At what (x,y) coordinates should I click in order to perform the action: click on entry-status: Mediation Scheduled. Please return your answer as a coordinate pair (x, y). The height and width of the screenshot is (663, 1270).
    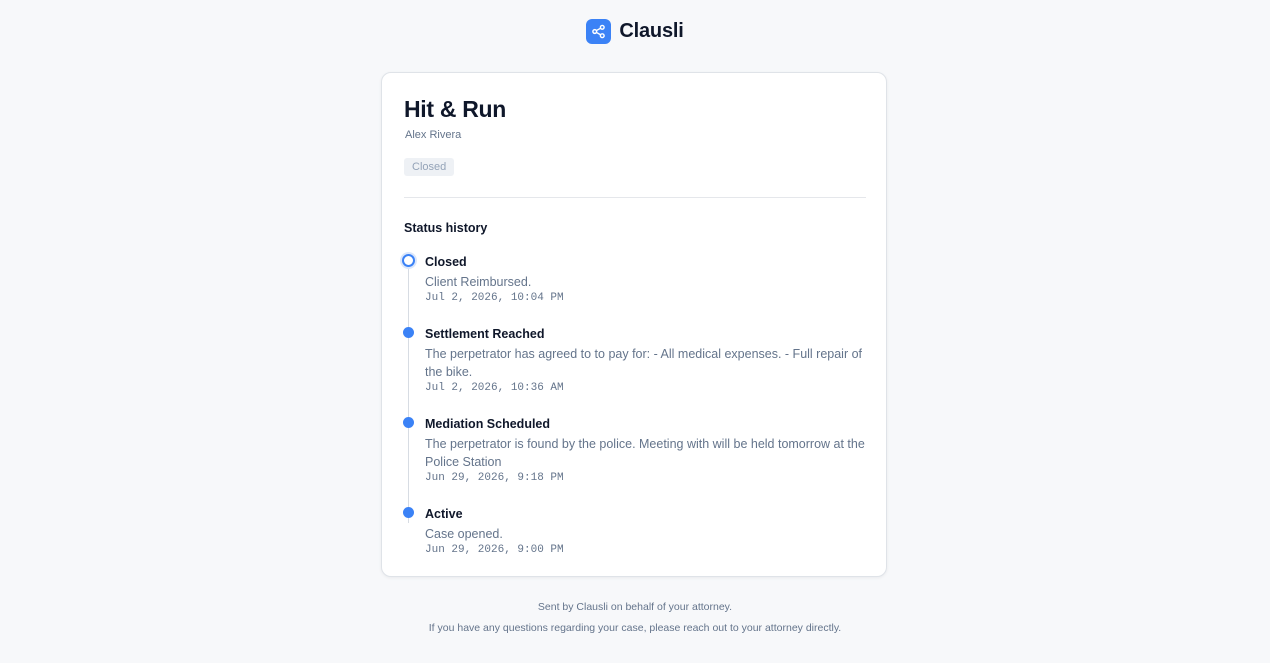
    Looking at the image, I should click on (488, 424).